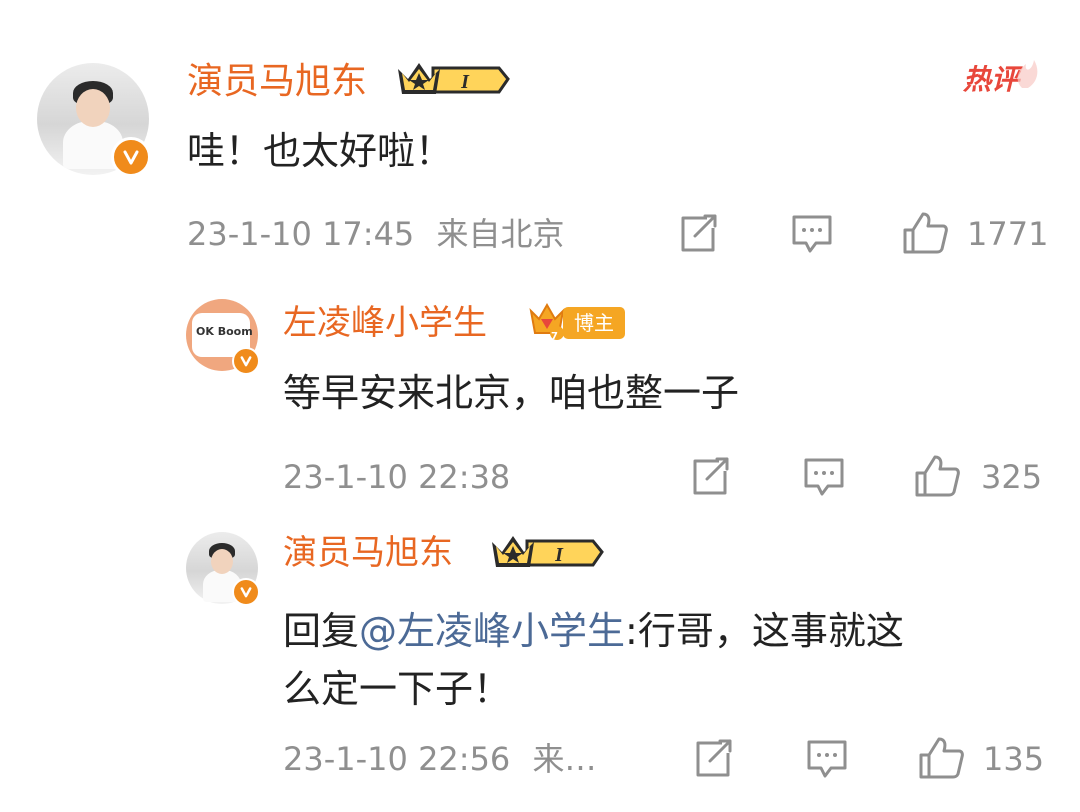 This screenshot has height=812, width=1080. What do you see at coordinates (593, 660) in the screenshot?
I see `comment-text: 回复@左凌峰小学生:行哥，这事就这 么定一下子！` at bounding box center [593, 660].